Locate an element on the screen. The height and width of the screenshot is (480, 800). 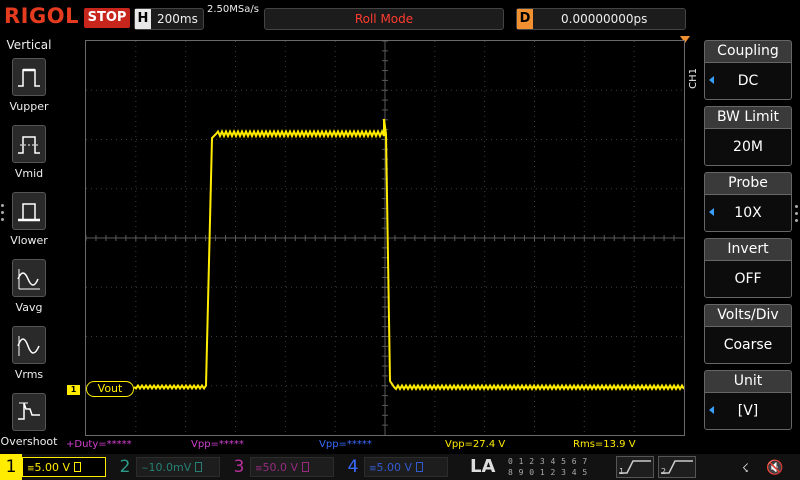
menu-item-probe: Probe 10X is located at coordinates (748, 204).